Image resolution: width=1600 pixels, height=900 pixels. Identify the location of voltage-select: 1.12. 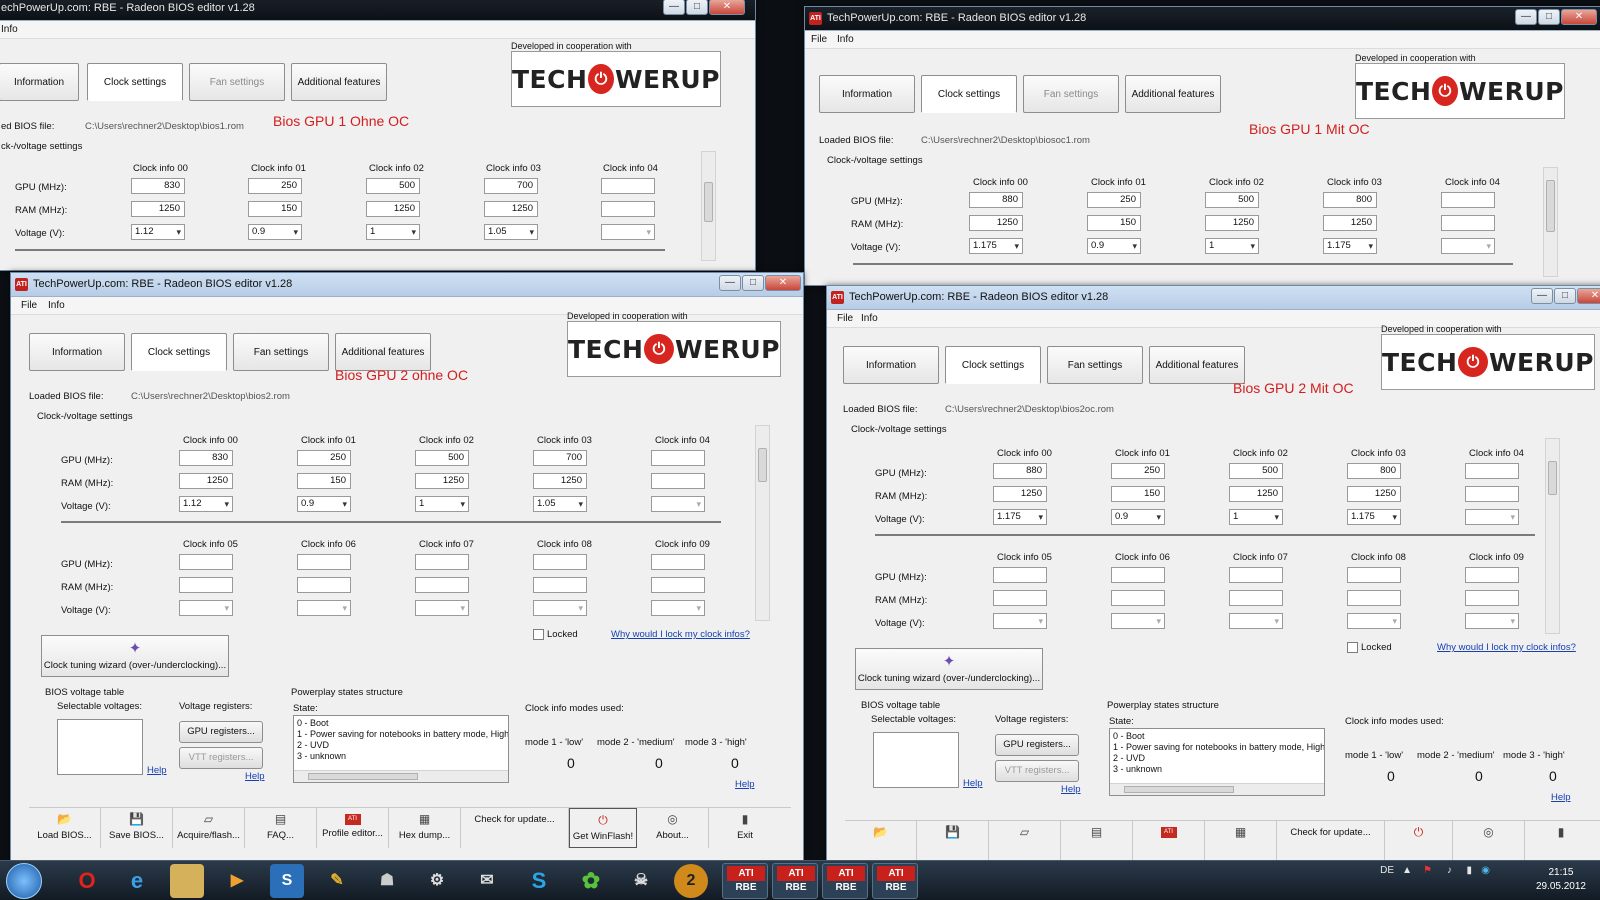
(206, 504).